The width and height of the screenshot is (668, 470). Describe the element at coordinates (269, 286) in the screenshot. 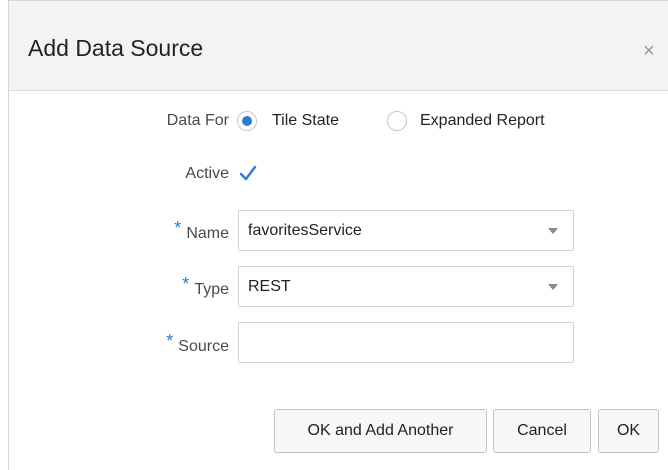

I see `type-select-value: REST` at that location.